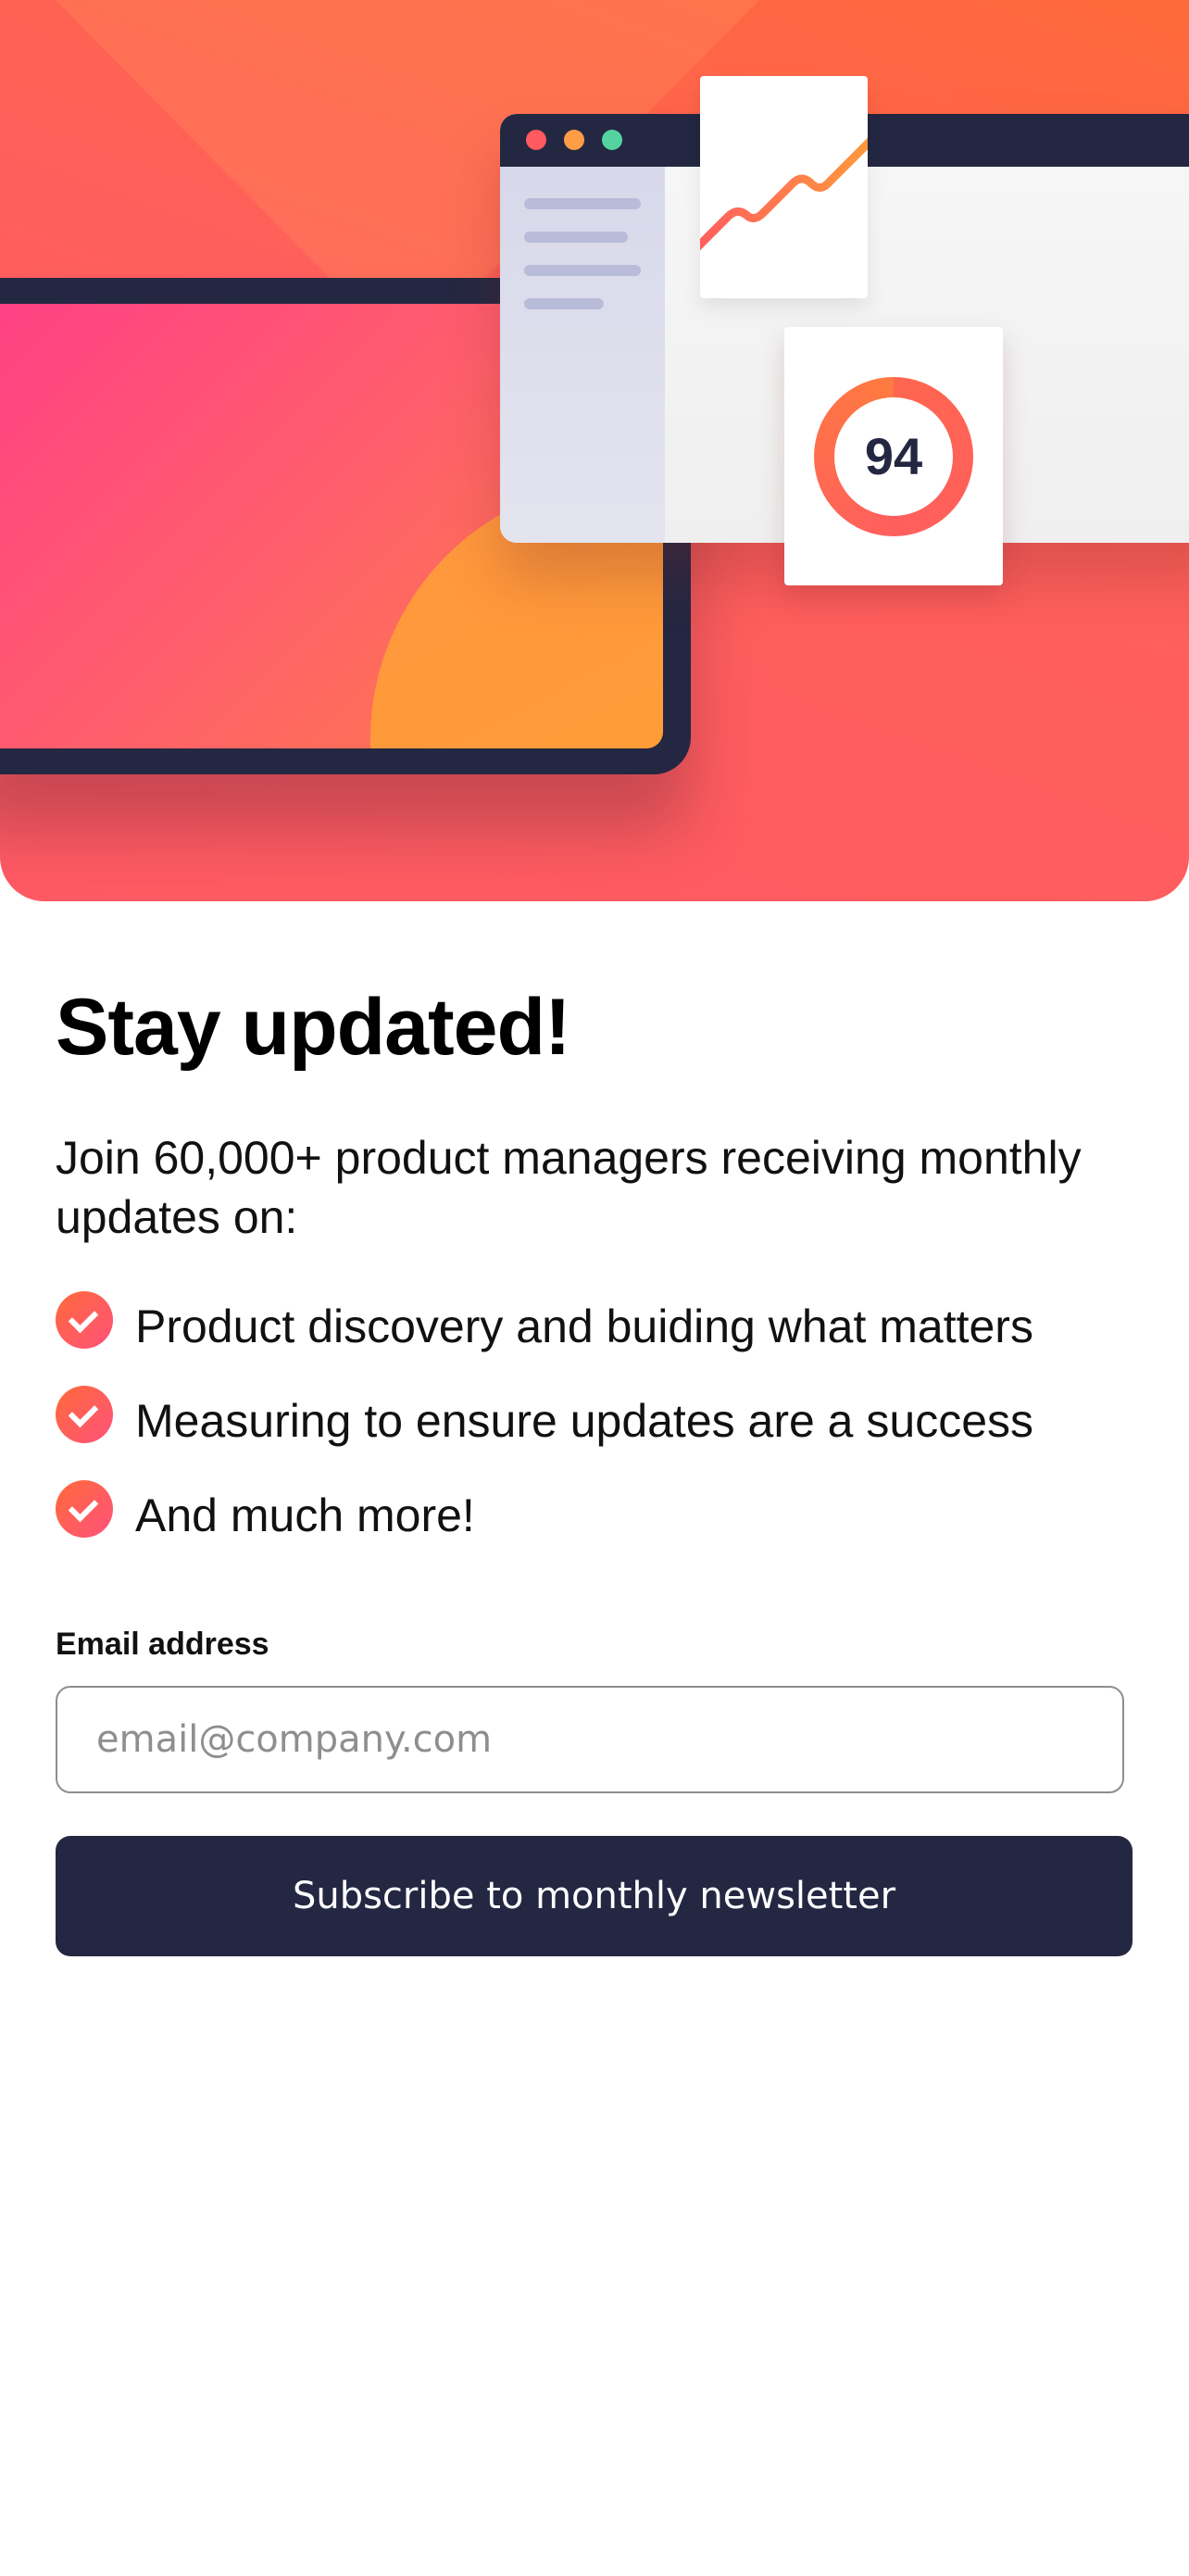  What do you see at coordinates (162, 1644) in the screenshot?
I see `email-label: Email address` at bounding box center [162, 1644].